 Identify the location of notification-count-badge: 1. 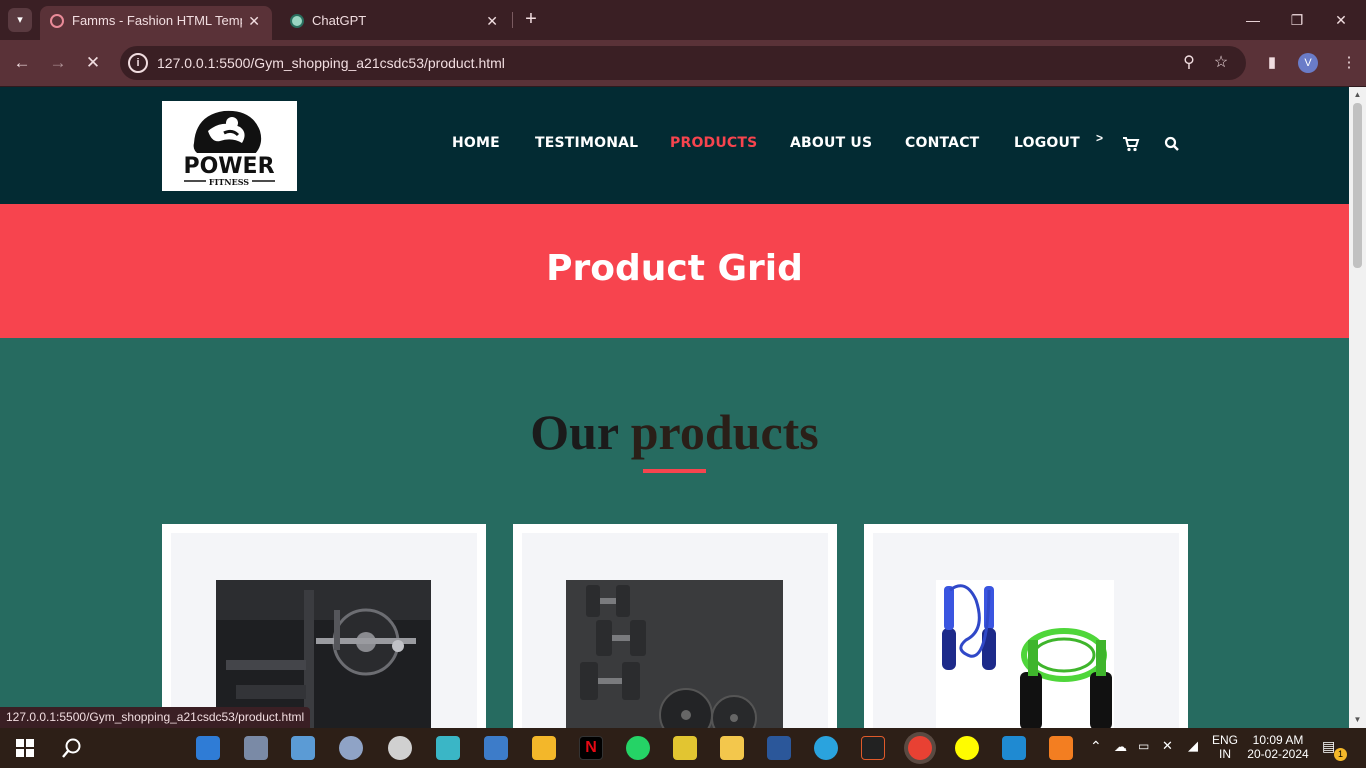
(1340, 754).